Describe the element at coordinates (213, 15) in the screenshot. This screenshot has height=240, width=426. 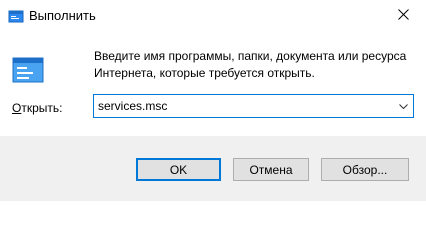
I see `title-bar: Выполнить` at that location.